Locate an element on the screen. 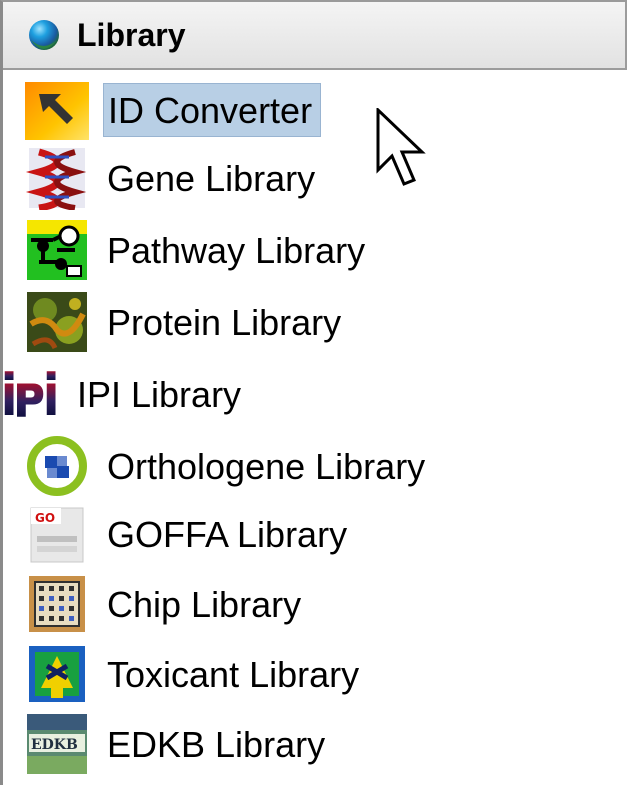 The width and height of the screenshot is (627, 785). item-label: Chip Library is located at coordinates (204, 604).